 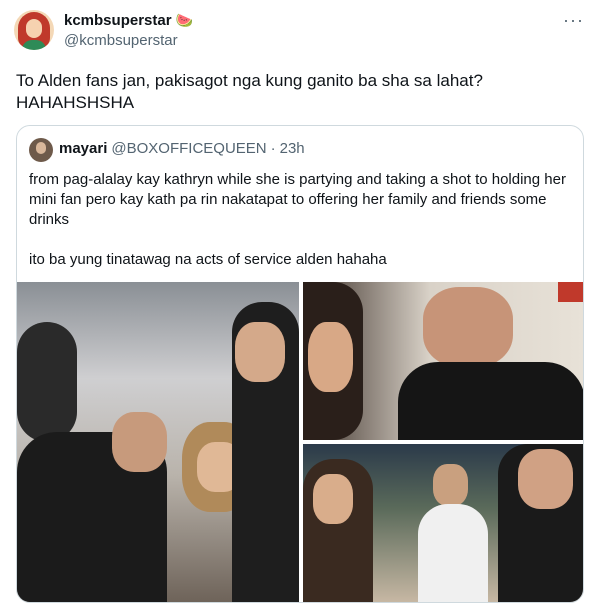 I want to click on quote-handle: @BOXOFFICEQUEEN, so click(x=188, y=148).